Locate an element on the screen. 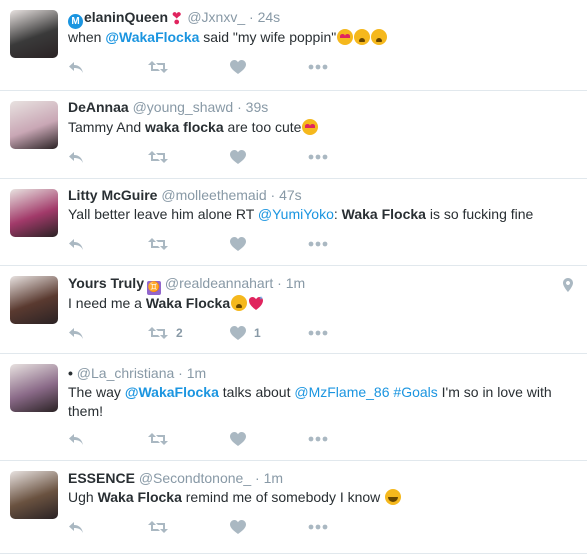 The height and width of the screenshot is (554, 587). username-handle: @Secondtonone_ is located at coordinates (195, 478).